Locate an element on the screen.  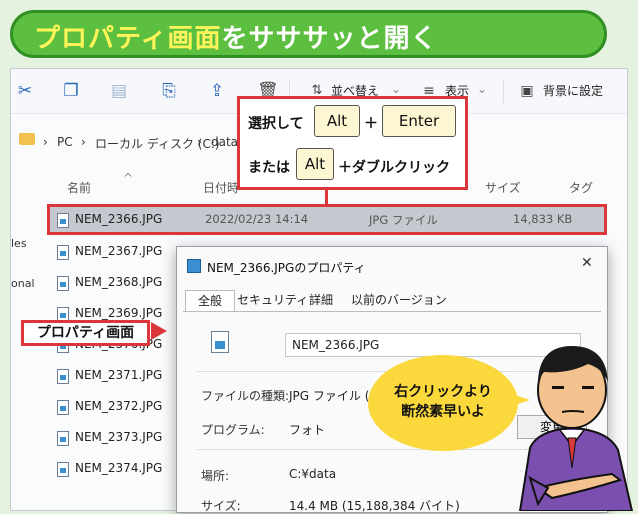
location-label: 場所: is located at coordinates (215, 476).